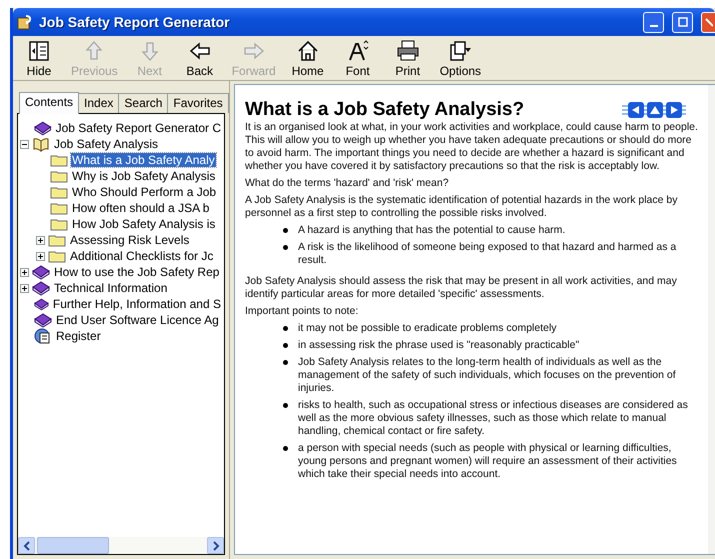 This screenshot has width=715, height=559. I want to click on register-icon, so click(43, 336).